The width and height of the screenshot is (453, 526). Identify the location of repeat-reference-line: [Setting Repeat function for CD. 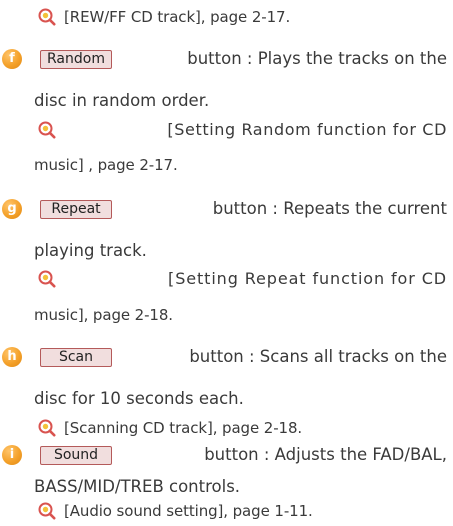
(242, 279).